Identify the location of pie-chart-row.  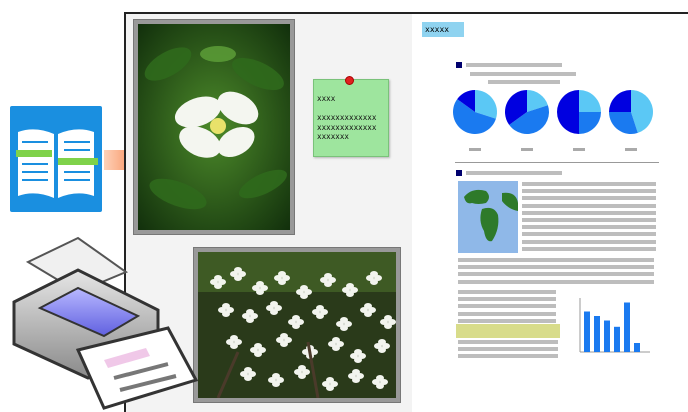
(553, 120).